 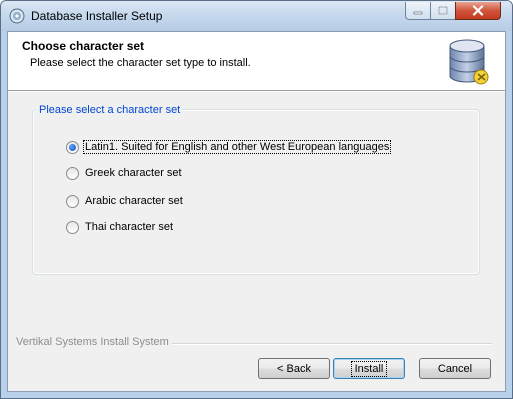 I want to click on group-legend: Please select a character set, so click(x=110, y=110).